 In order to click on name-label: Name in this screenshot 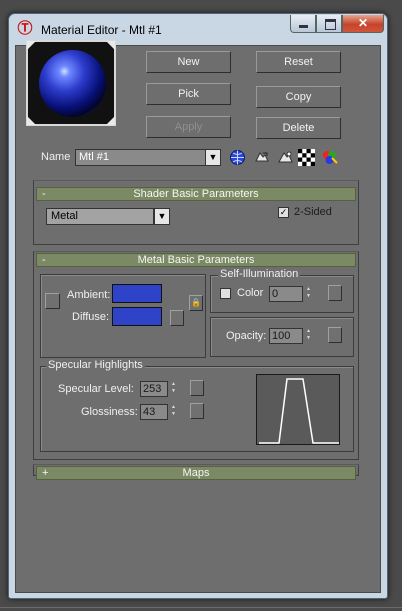, I will do `click(56, 157)`.